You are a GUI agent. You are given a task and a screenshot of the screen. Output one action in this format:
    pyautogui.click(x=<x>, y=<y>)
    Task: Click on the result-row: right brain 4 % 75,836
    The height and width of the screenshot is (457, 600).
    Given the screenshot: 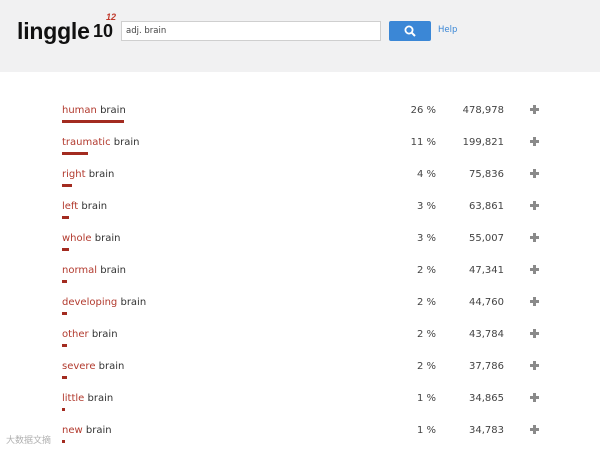 What is the action you would take?
    pyautogui.click(x=300, y=185)
    